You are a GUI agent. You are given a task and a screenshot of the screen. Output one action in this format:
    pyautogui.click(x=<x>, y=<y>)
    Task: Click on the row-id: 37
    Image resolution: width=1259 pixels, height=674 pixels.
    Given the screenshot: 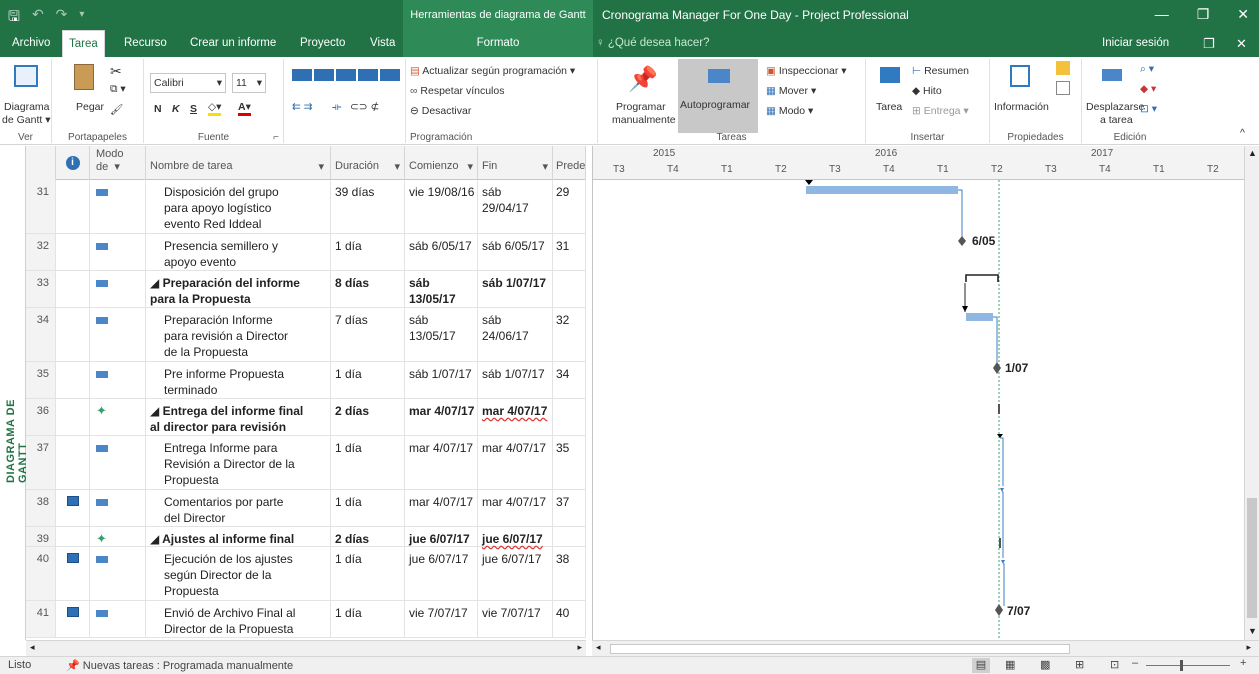 What is the action you would take?
    pyautogui.click(x=41, y=462)
    